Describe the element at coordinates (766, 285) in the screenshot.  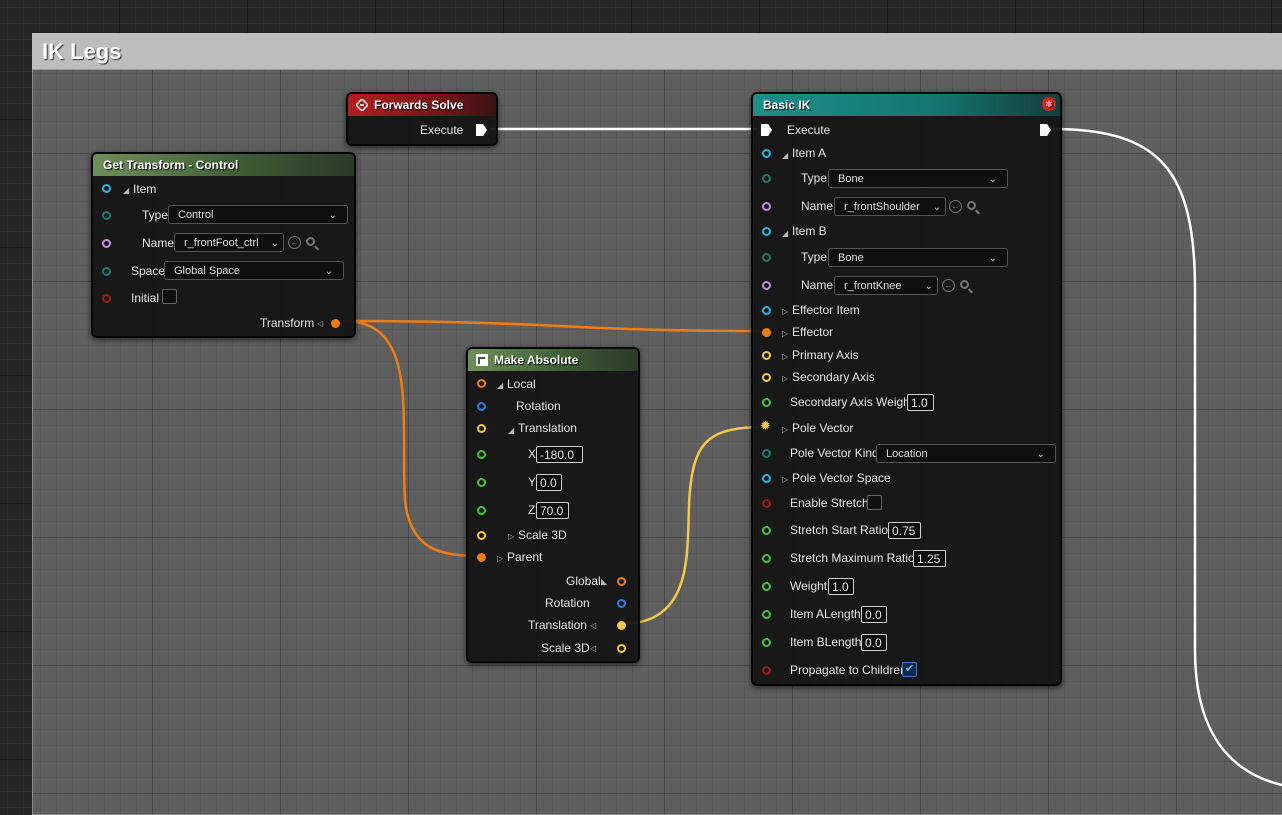
I see `item-b-name-pin` at that location.